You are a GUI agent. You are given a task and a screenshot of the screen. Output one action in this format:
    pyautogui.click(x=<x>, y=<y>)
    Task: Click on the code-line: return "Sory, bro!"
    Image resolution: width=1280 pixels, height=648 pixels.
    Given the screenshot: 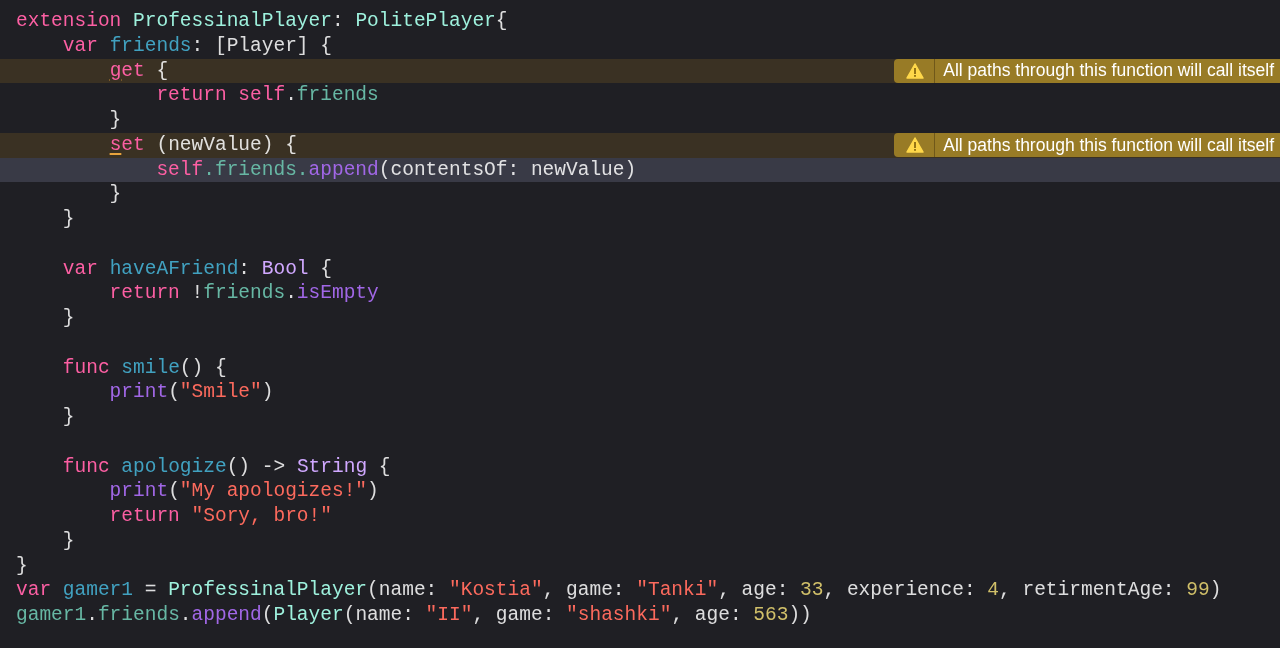 What is the action you would take?
    pyautogui.click(x=220, y=516)
    